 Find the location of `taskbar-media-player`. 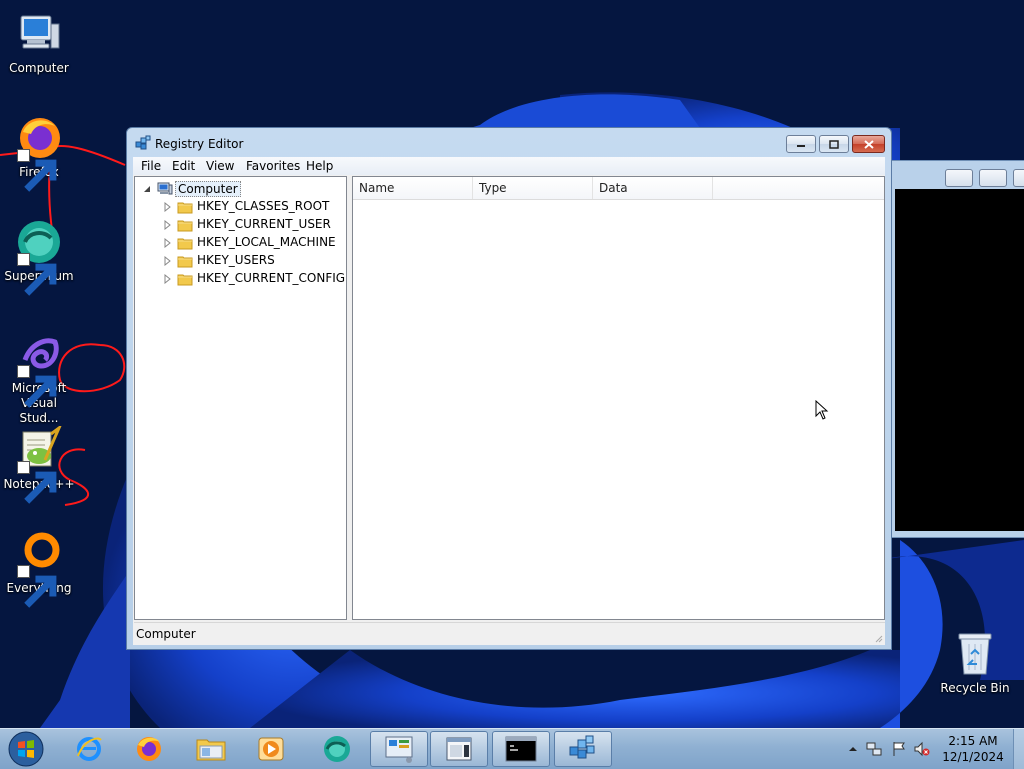

taskbar-media-player is located at coordinates (271, 749).